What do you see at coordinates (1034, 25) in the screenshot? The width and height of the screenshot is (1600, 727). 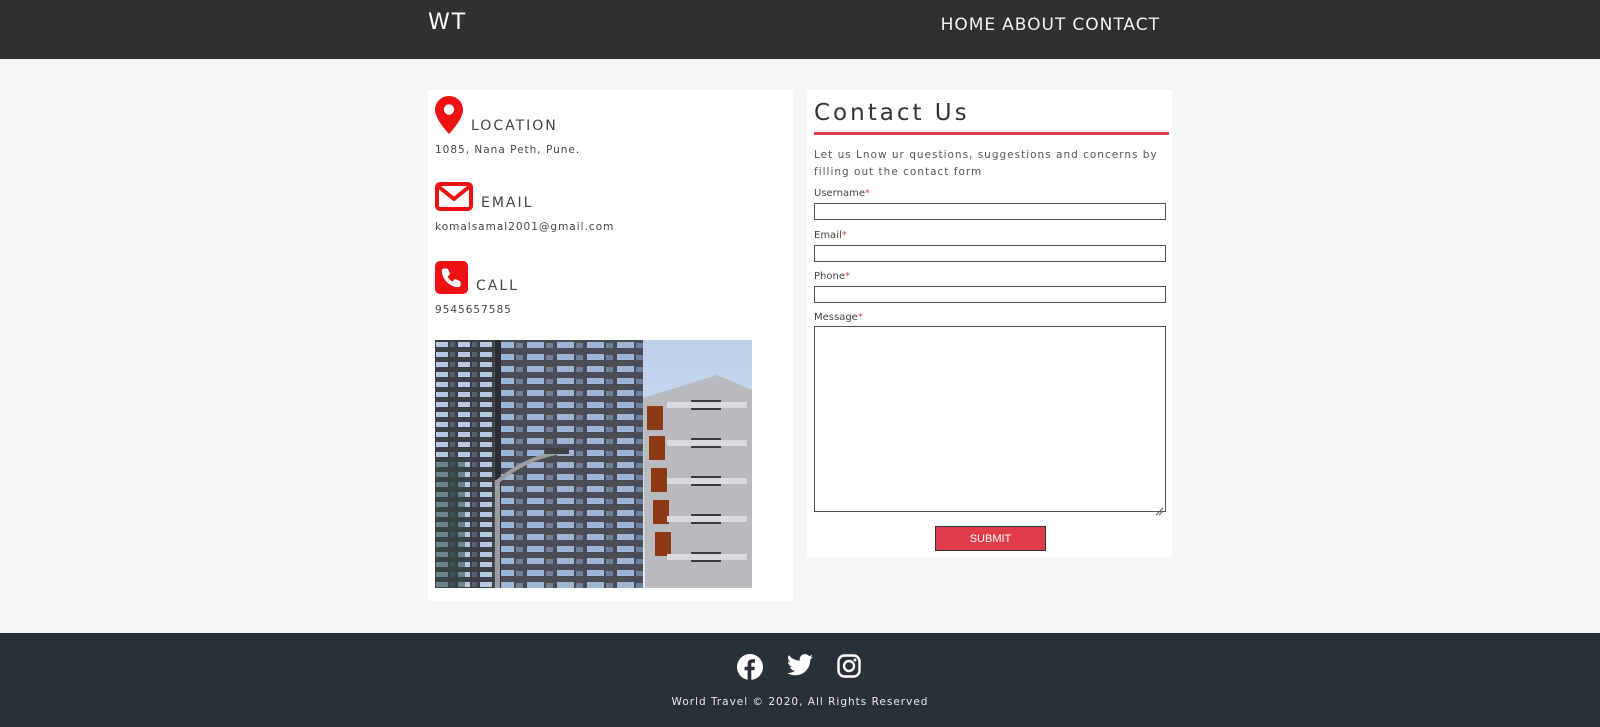 I see `nav-about-link: ABOUT` at bounding box center [1034, 25].